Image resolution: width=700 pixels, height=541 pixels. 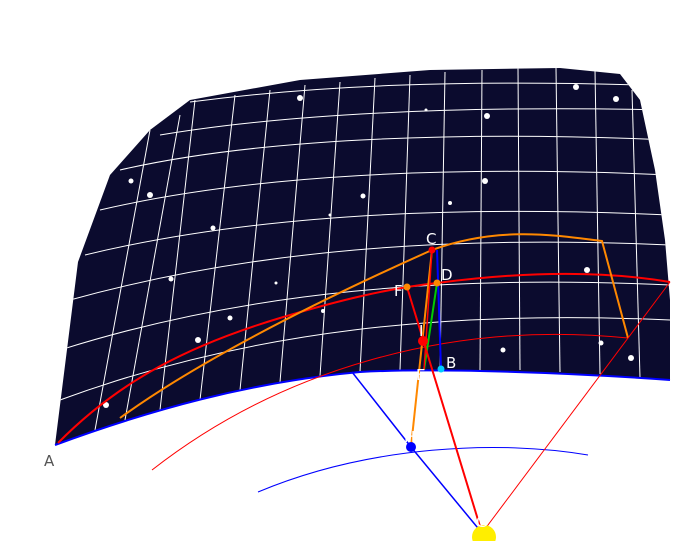 I want to click on label-d: D, so click(x=447, y=275).